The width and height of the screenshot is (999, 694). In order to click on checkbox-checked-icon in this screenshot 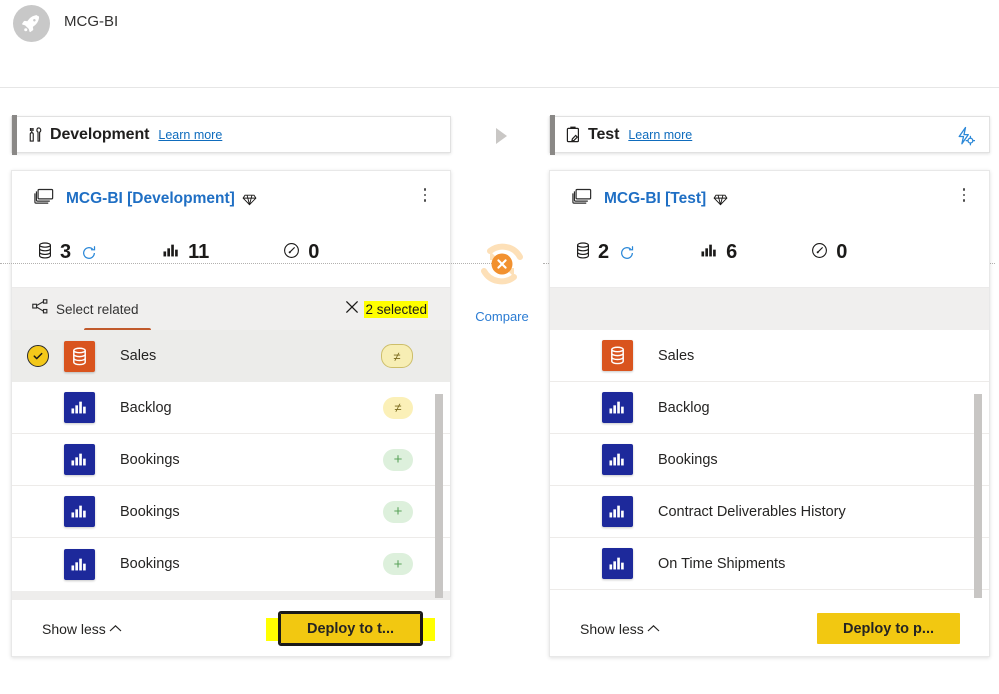, I will do `click(38, 356)`.